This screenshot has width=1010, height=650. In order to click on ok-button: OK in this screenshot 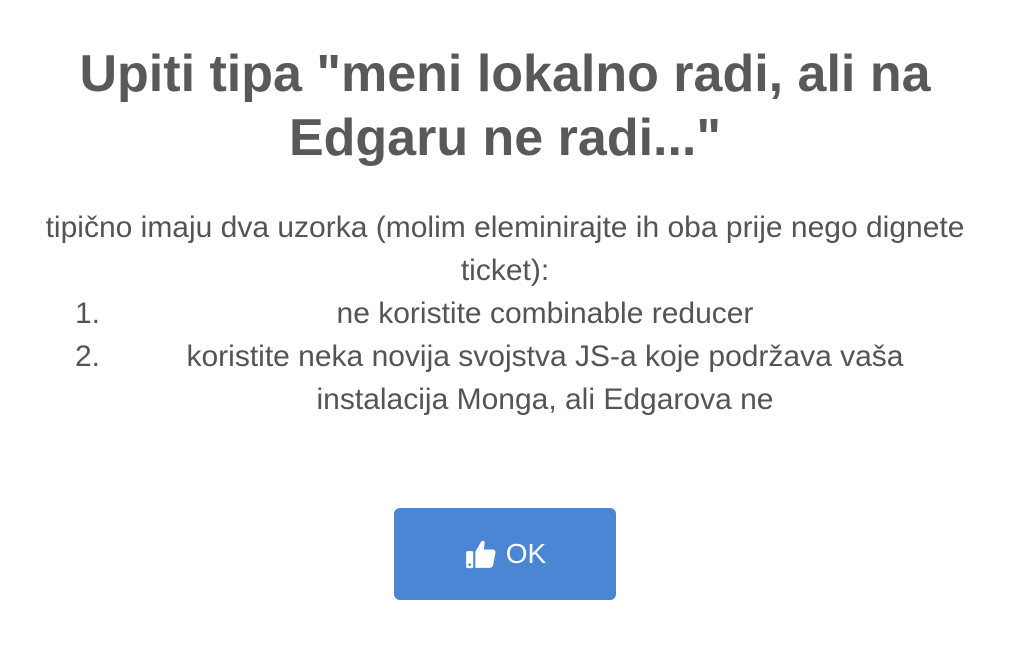, I will do `click(505, 554)`.